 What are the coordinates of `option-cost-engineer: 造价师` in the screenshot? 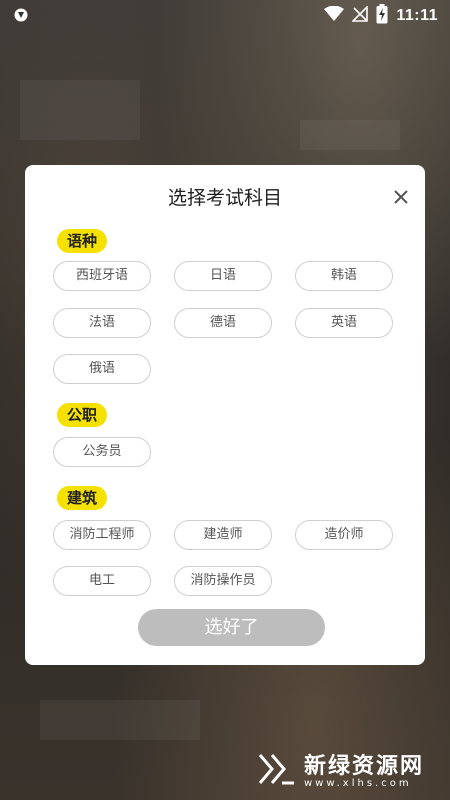 It's located at (344, 535).